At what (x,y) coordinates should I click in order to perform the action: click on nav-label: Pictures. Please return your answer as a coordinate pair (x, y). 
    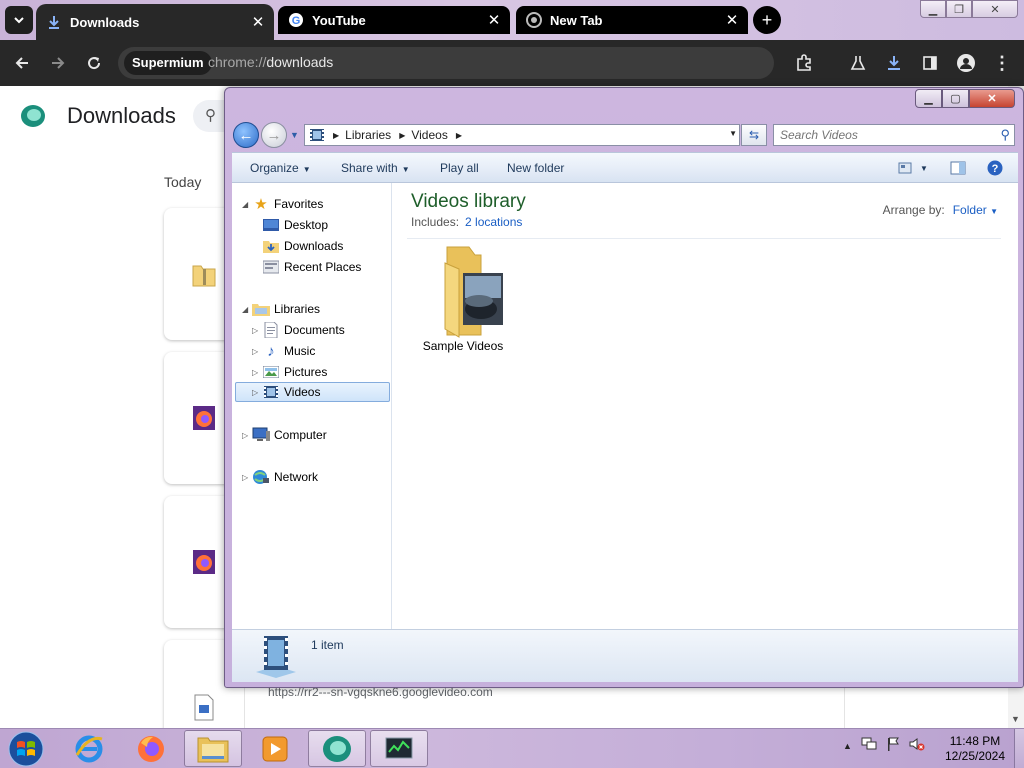
    Looking at the image, I should click on (306, 372).